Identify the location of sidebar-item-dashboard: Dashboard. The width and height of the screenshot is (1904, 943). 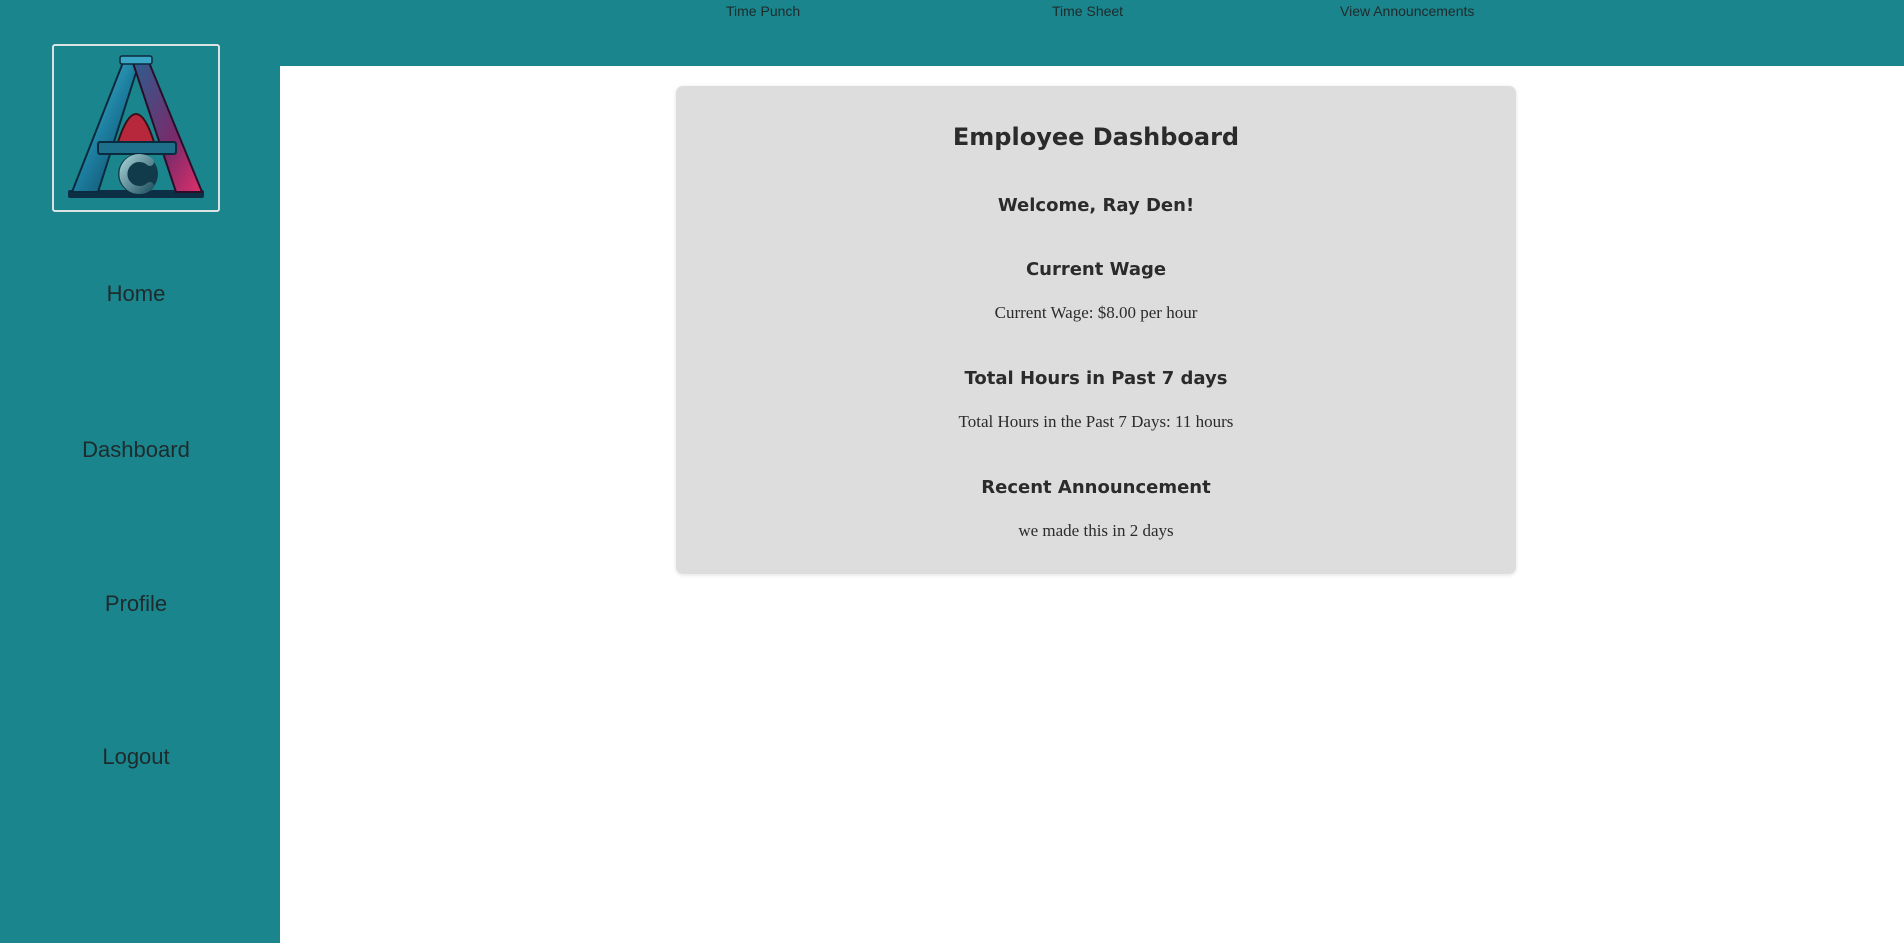
(136, 450).